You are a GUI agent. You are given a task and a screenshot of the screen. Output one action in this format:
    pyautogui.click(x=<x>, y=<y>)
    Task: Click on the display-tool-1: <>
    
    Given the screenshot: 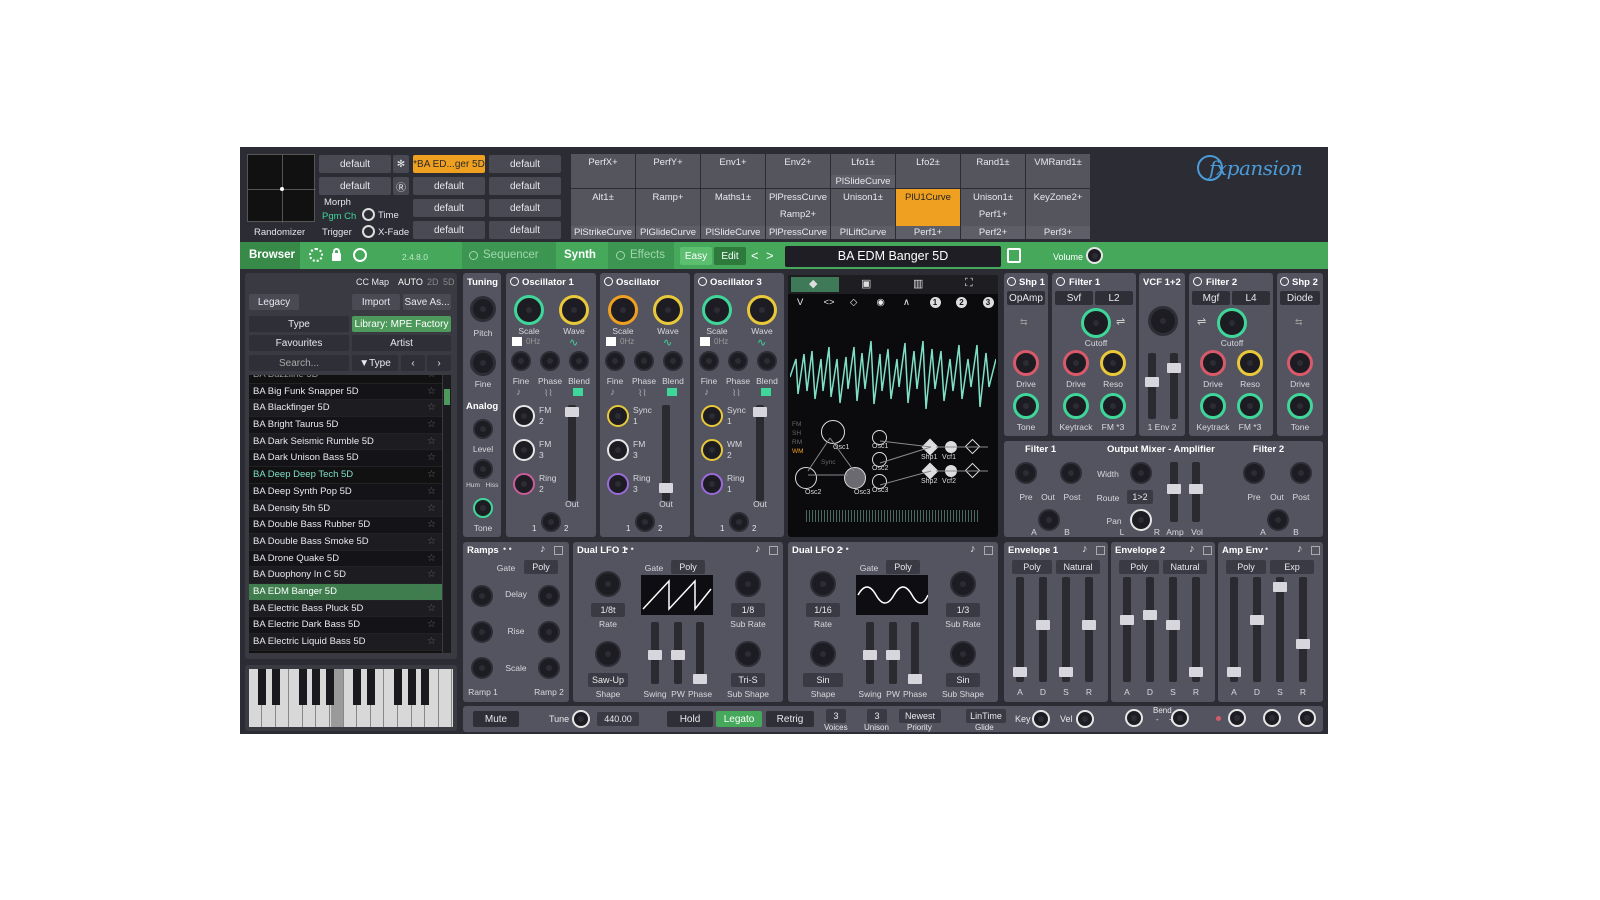 What is the action you would take?
    pyautogui.click(x=829, y=302)
    